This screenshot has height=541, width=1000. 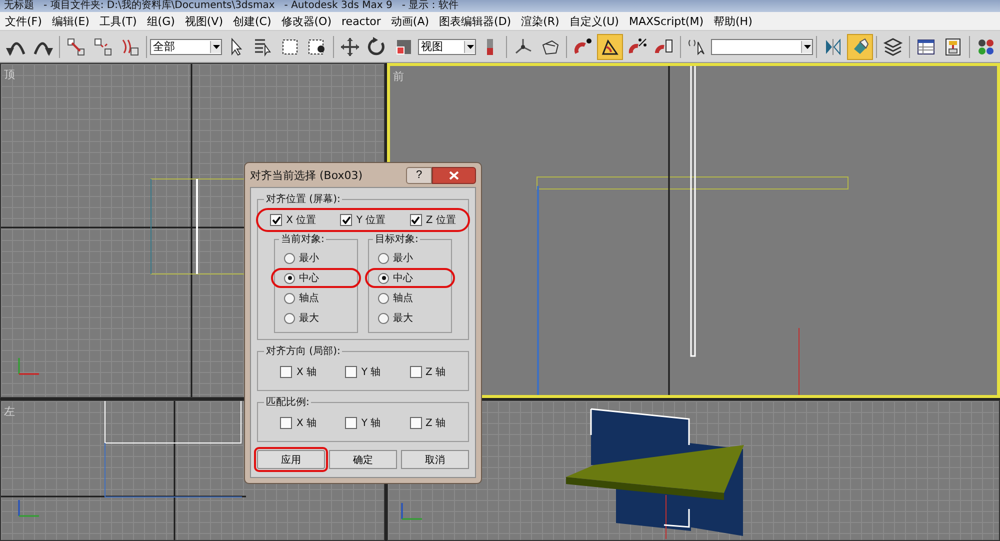 What do you see at coordinates (70, 21) in the screenshot?
I see `menu-item: 编辑(E)` at bounding box center [70, 21].